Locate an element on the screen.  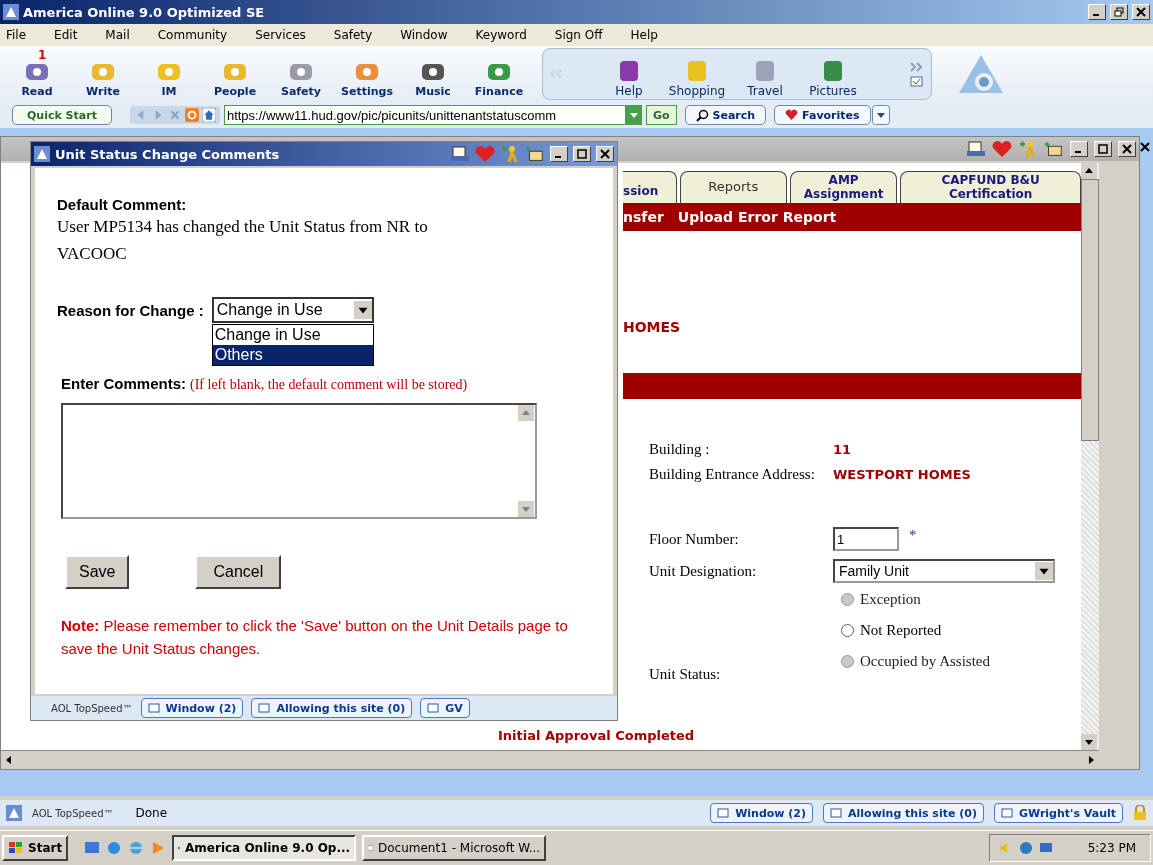
field-label: Building Entrance Address: is located at coordinates (732, 474).